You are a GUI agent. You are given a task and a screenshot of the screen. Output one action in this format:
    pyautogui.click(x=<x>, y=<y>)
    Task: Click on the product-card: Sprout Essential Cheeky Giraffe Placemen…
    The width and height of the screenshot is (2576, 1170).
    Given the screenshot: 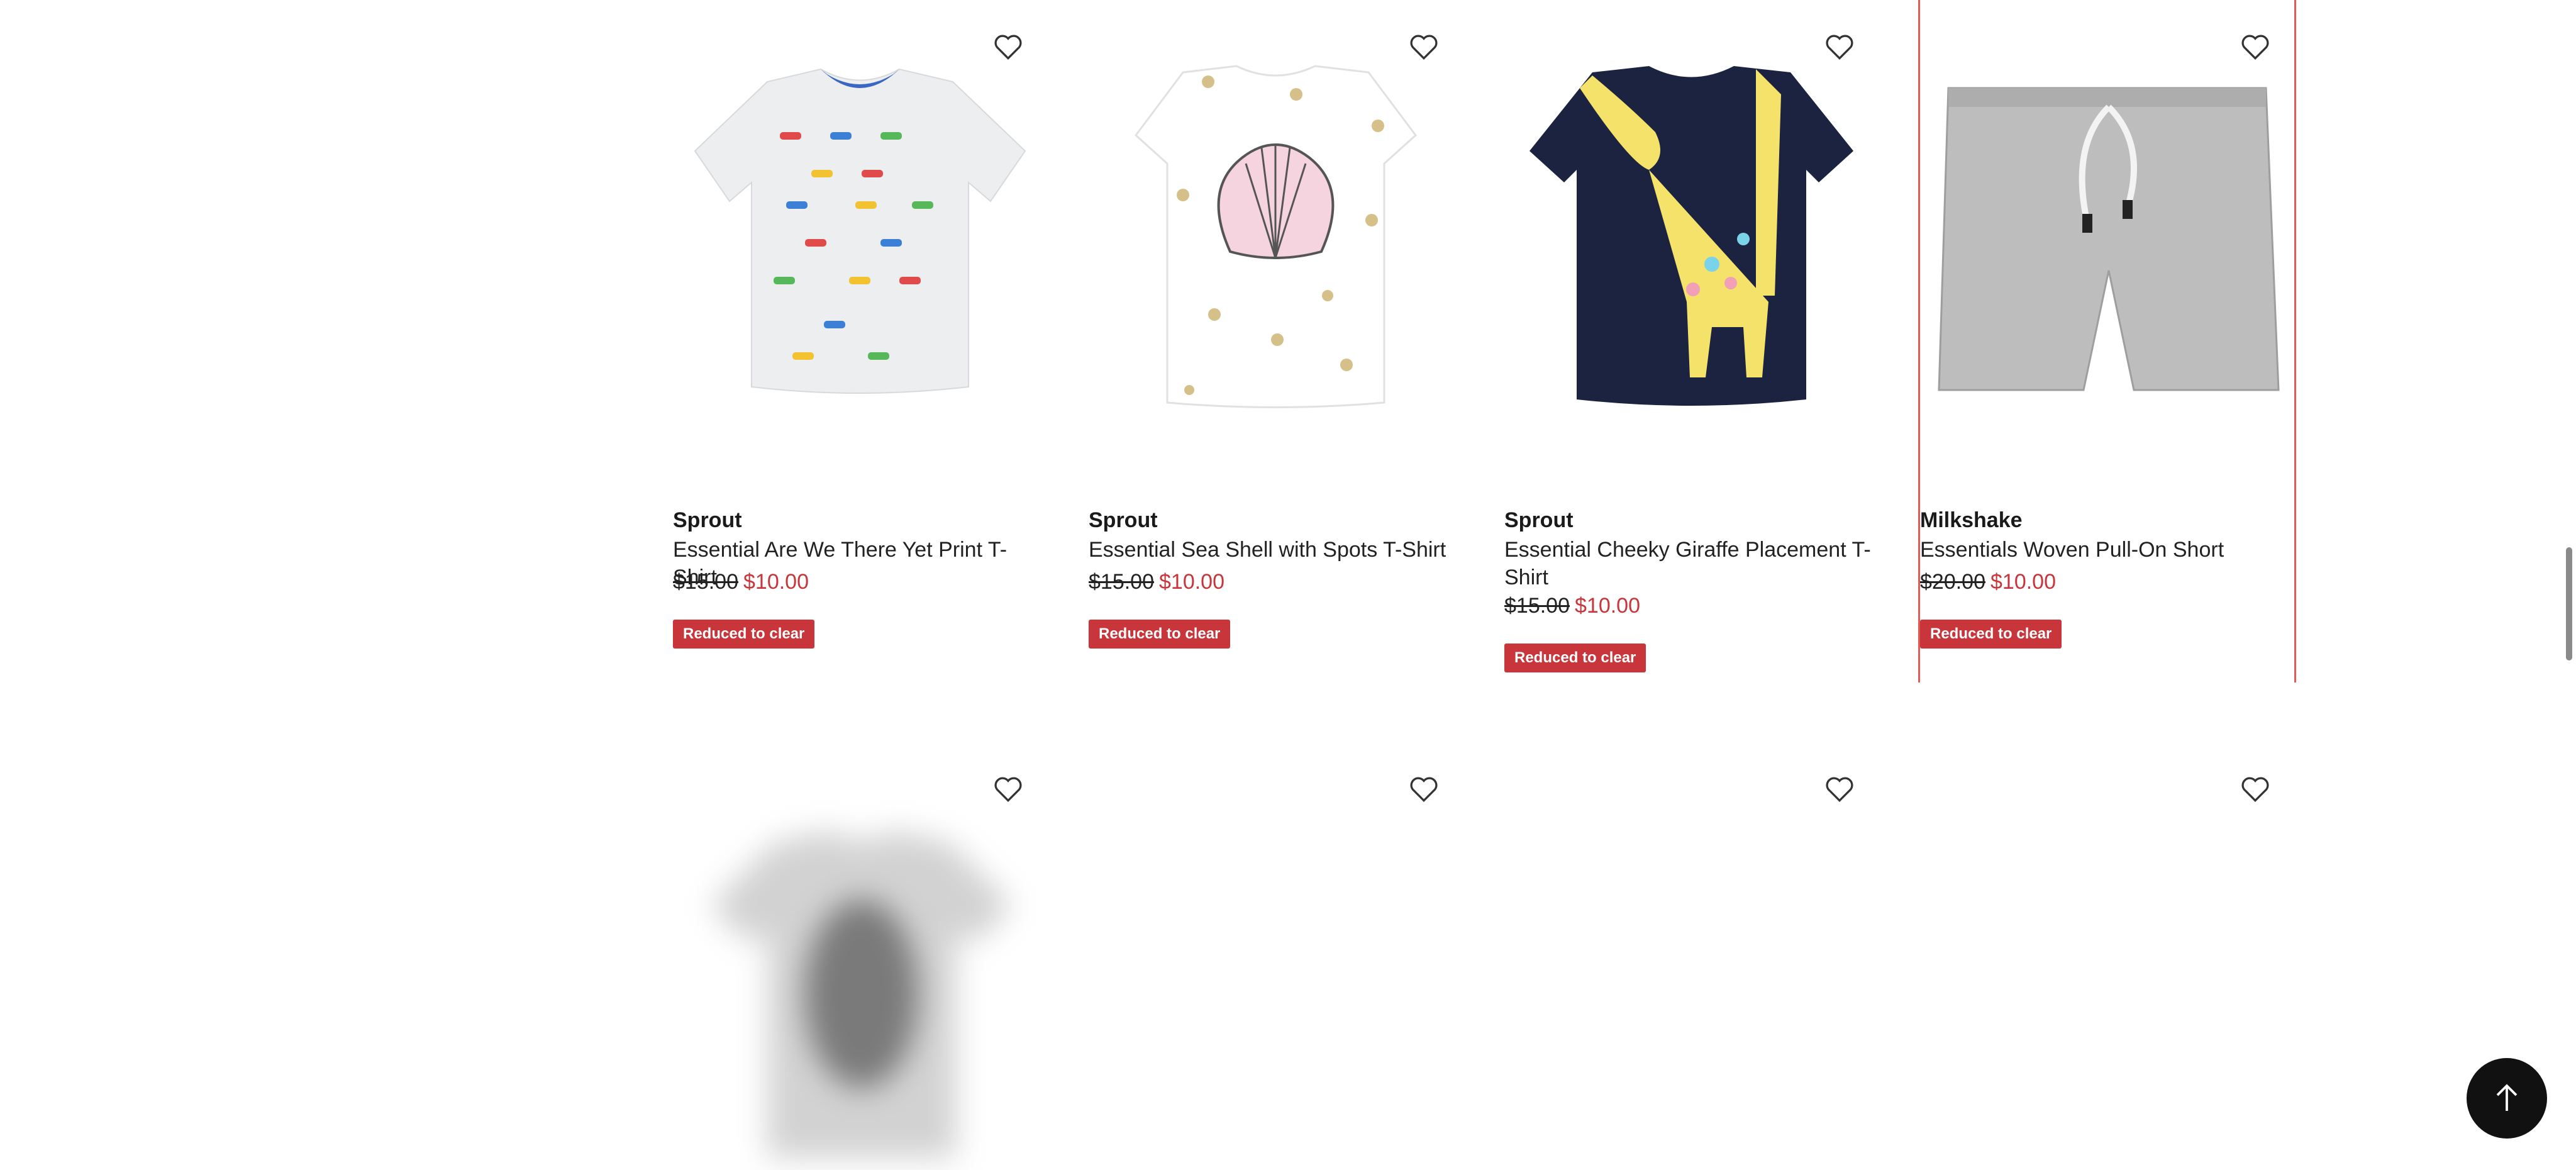 What is the action you would take?
    pyautogui.click(x=1691, y=341)
    